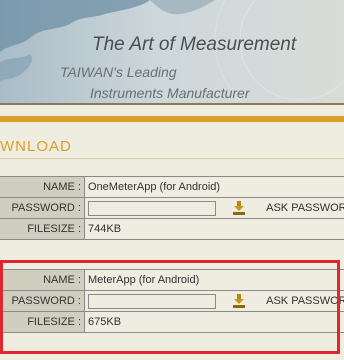  Describe the element at coordinates (194, 44) in the screenshot. I see `tagline: The Art of Measurement` at that location.